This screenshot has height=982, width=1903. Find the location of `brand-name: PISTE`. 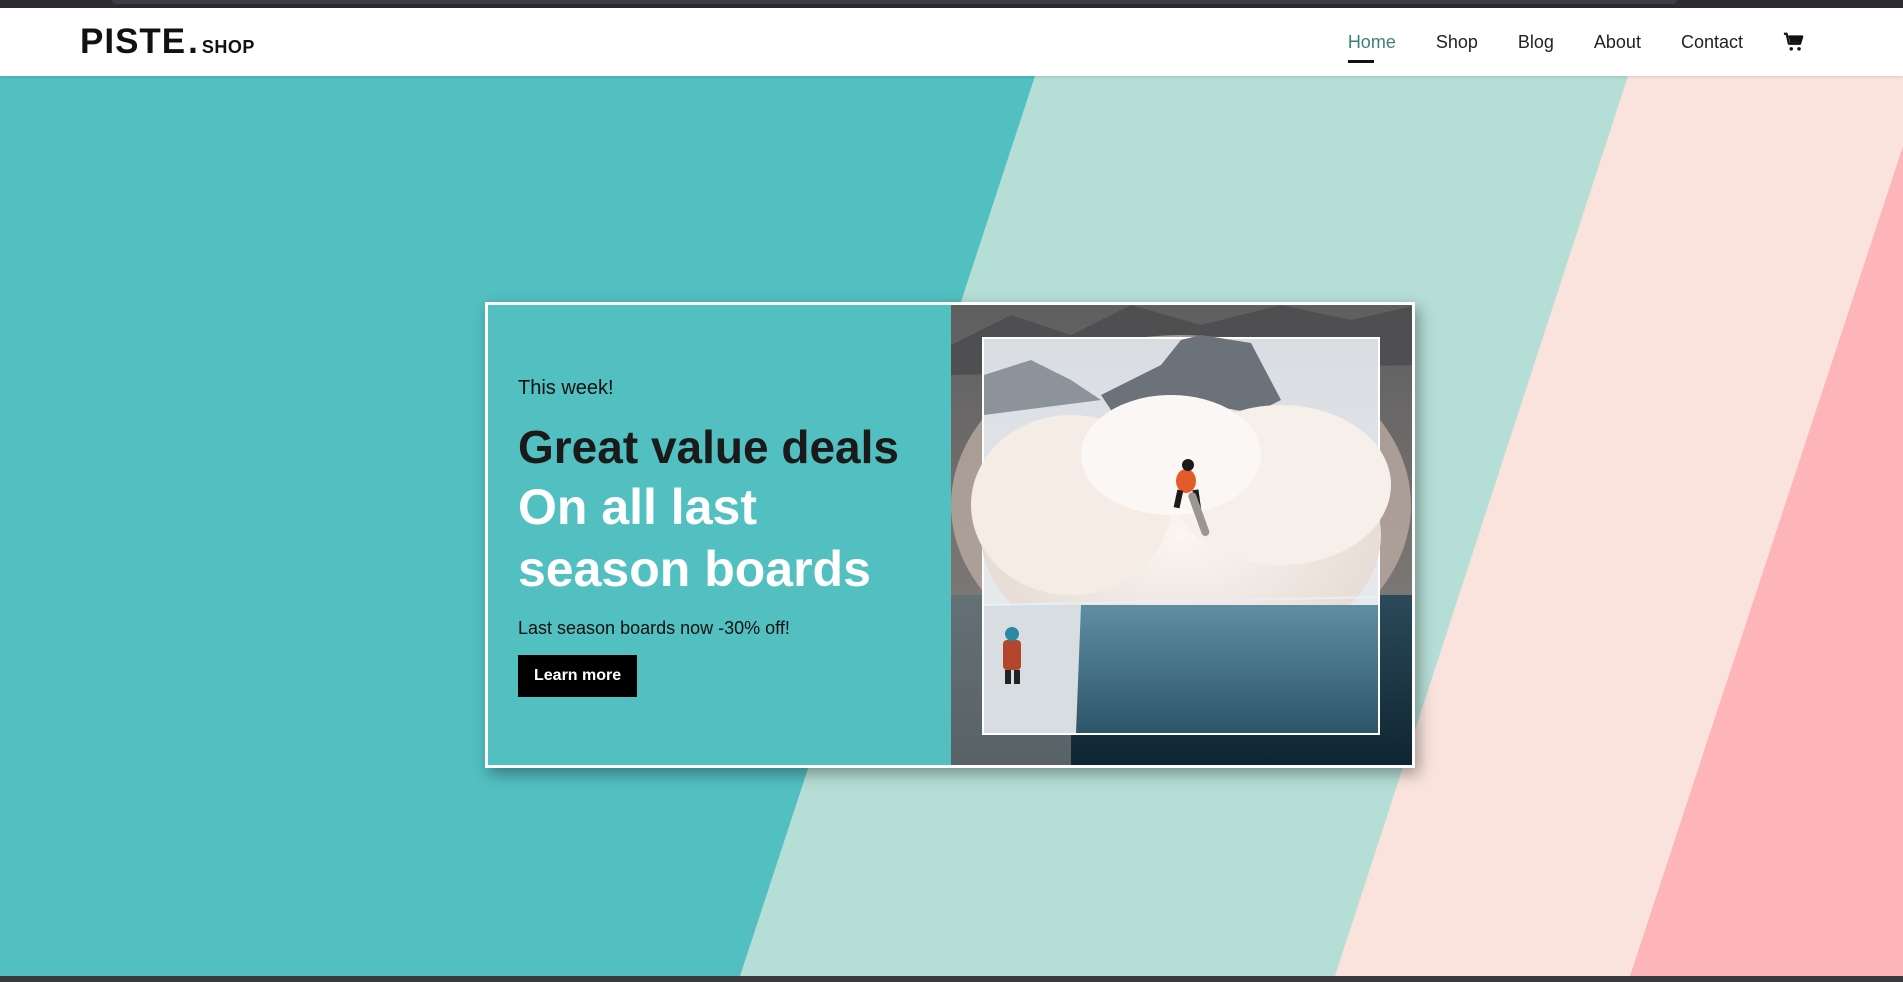

brand-name: PISTE is located at coordinates (133, 41).